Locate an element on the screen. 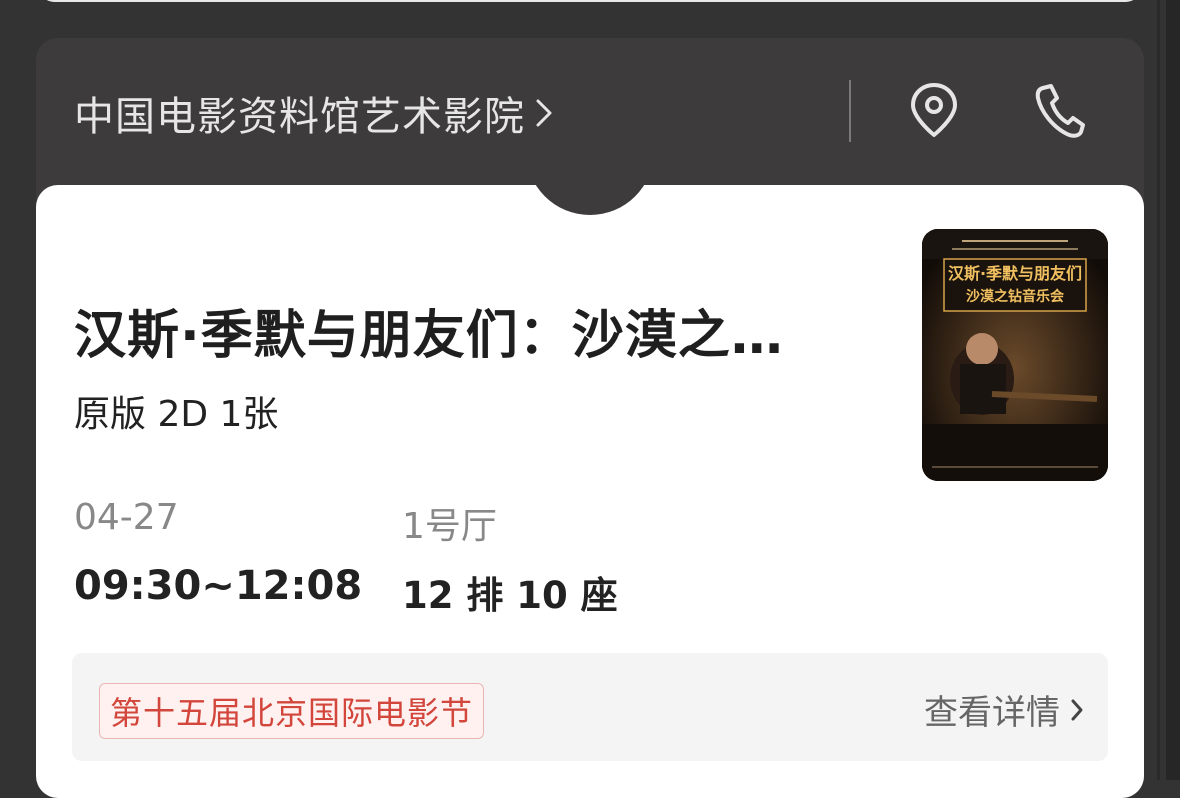  location-button is located at coordinates (934, 112).